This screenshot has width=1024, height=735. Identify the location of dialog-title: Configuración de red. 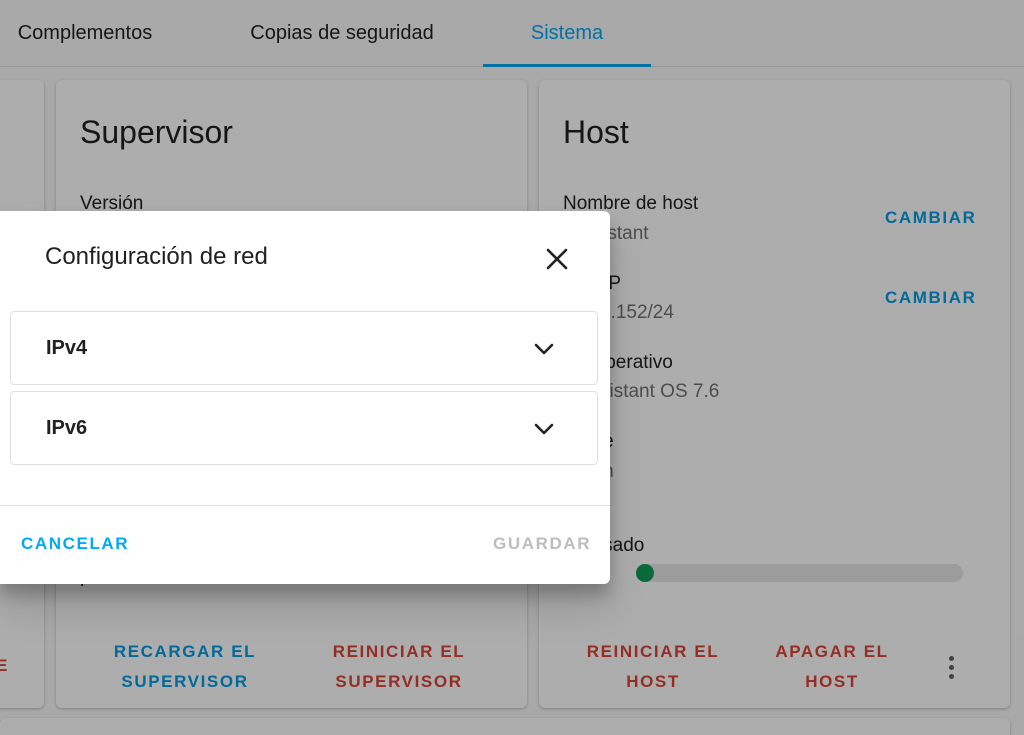
(156, 256).